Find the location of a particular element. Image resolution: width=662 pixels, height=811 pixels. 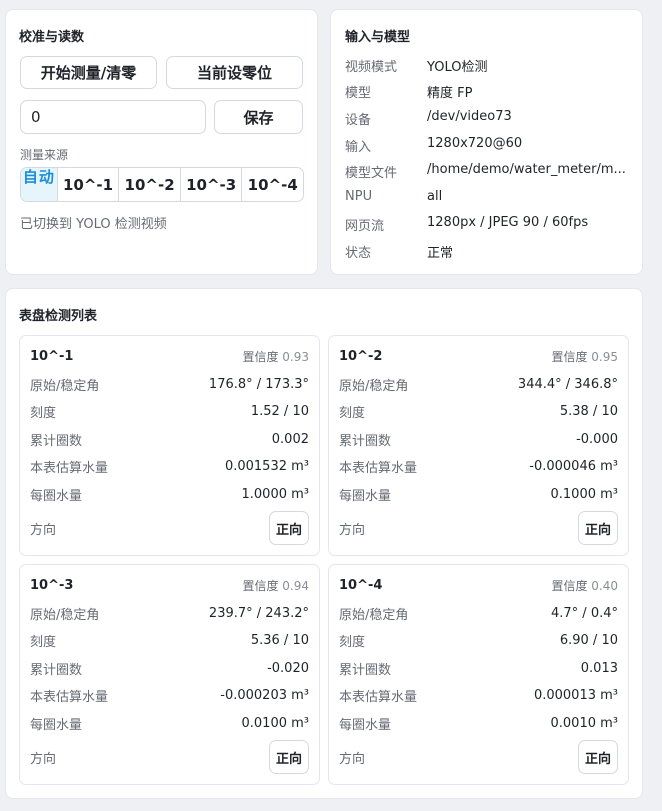

save-button: 保存 is located at coordinates (258, 117).